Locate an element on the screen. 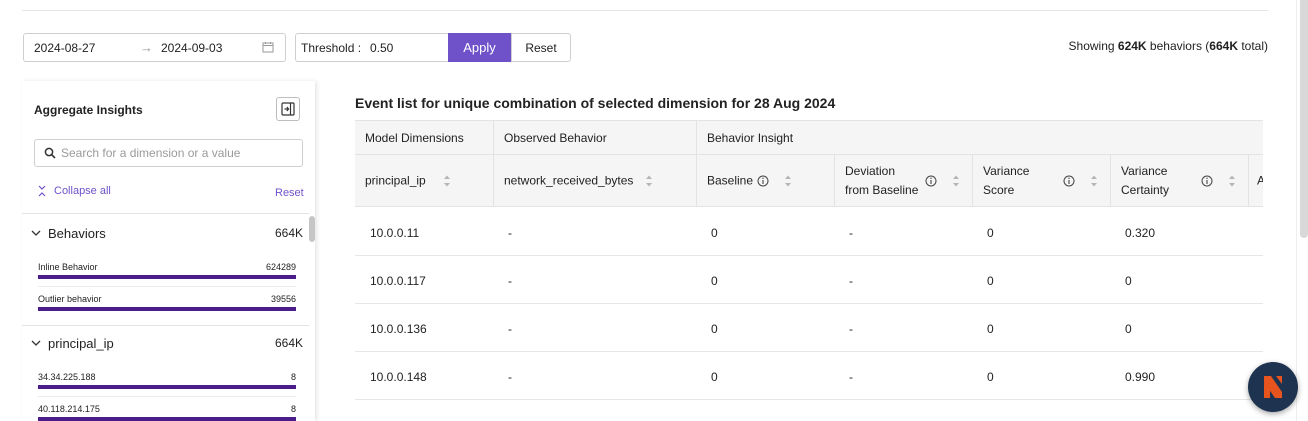 Image resolution: width=1308 pixels, height=421 pixels. group-label: principal_ip is located at coordinates (81, 343).